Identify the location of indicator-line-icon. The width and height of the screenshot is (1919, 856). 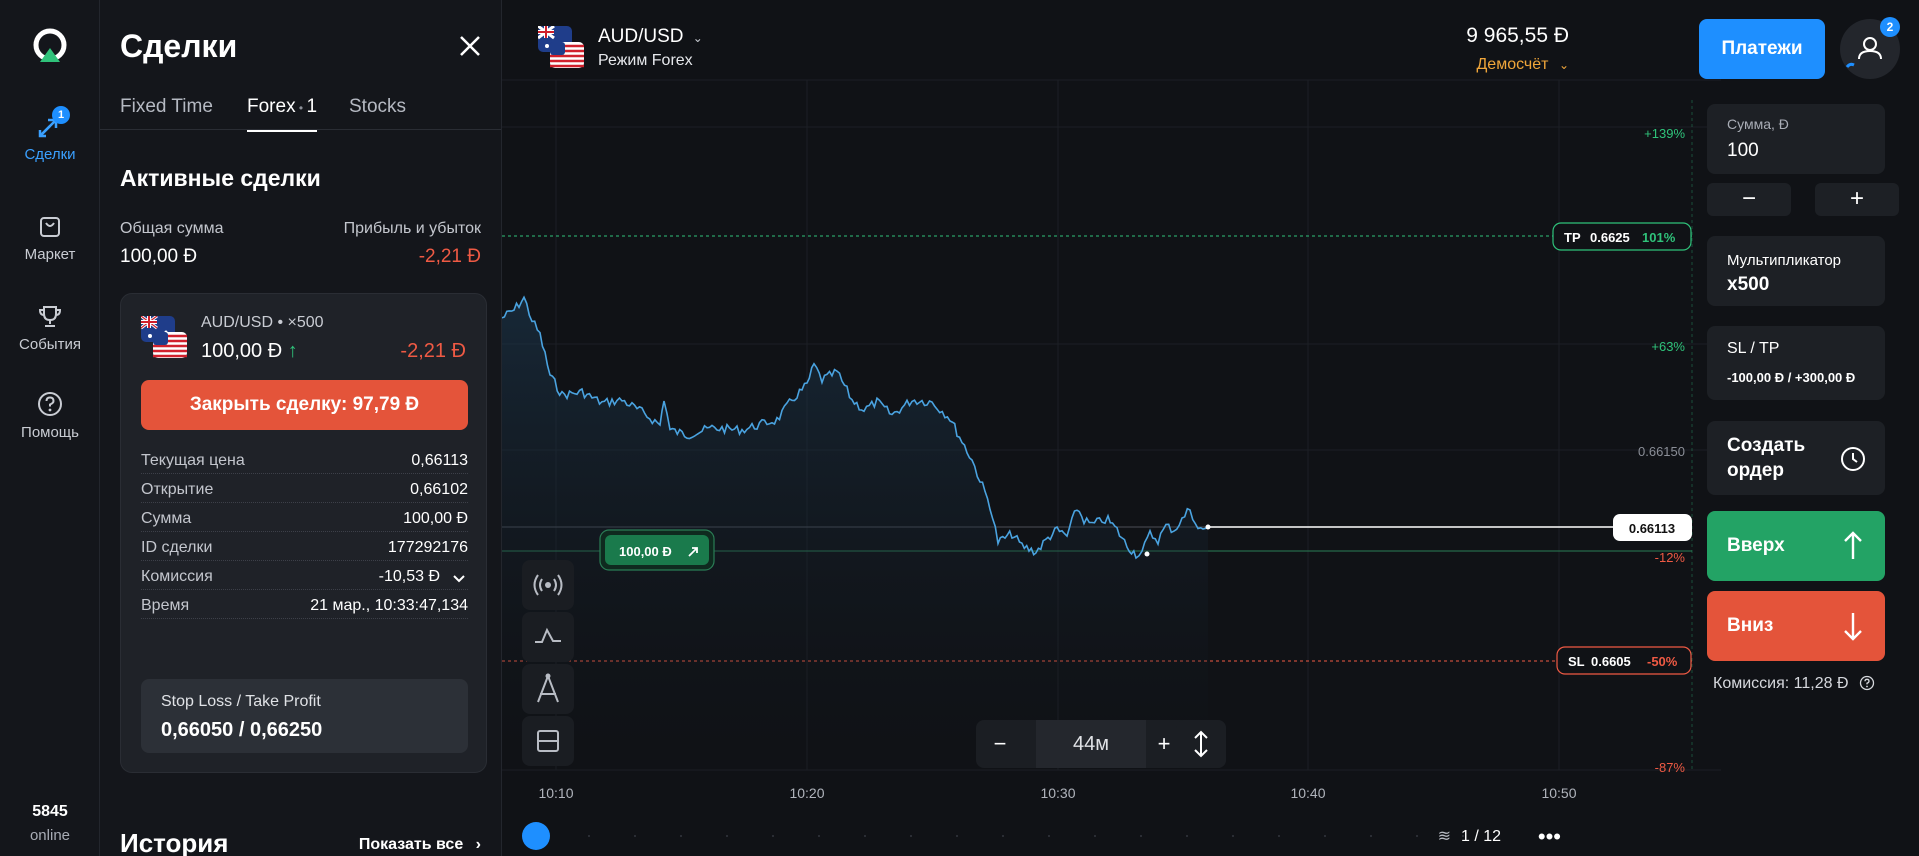
(548, 635).